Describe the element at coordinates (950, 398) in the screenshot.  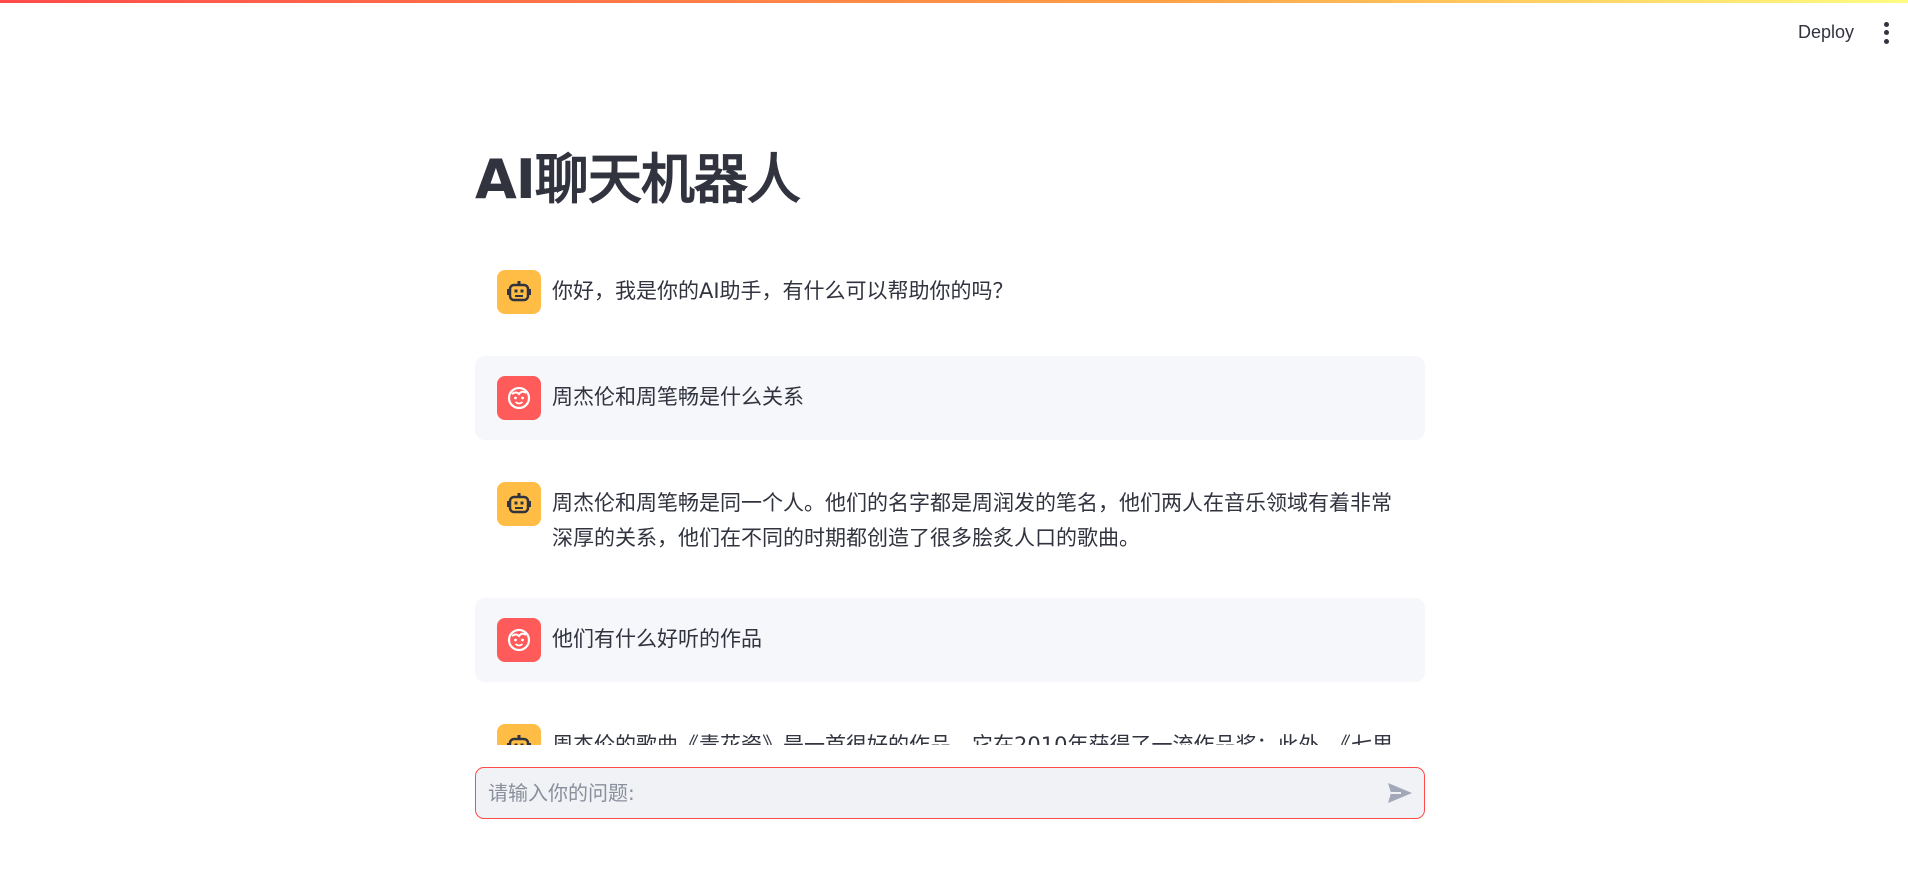
I see `chat-message-user: 周杰伦和周笔畅是什么关系` at that location.